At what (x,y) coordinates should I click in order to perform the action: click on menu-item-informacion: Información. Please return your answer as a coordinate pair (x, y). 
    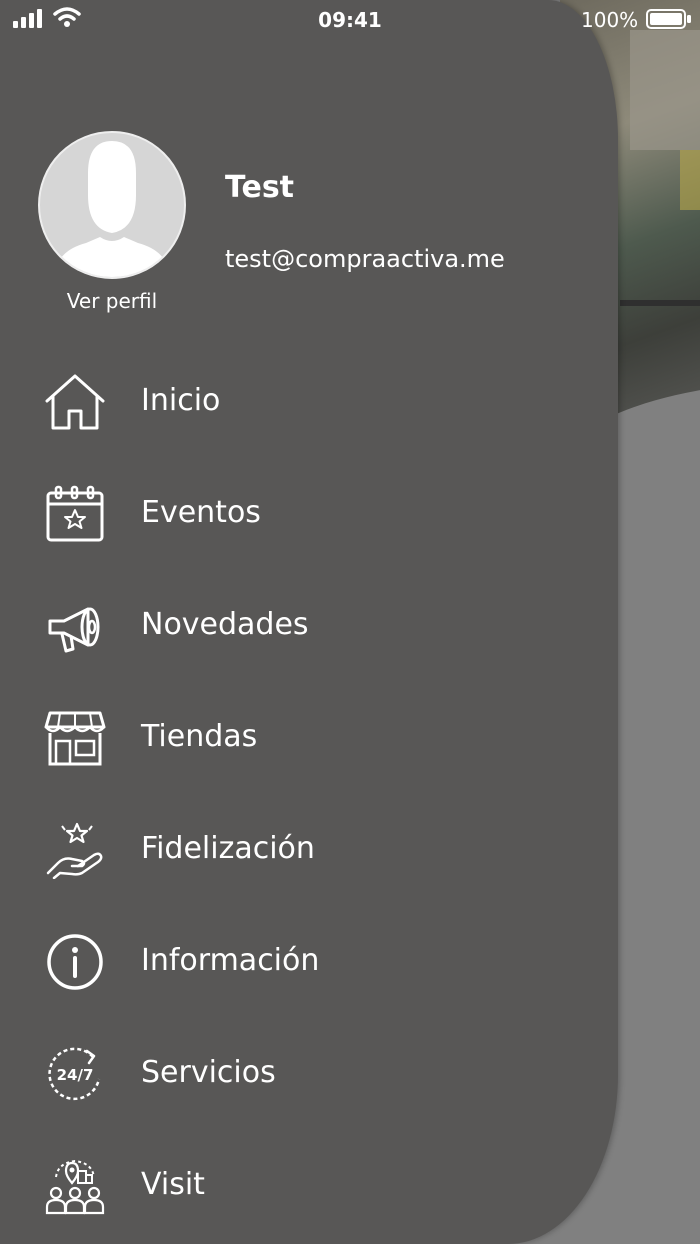
    Looking at the image, I should click on (300, 963).